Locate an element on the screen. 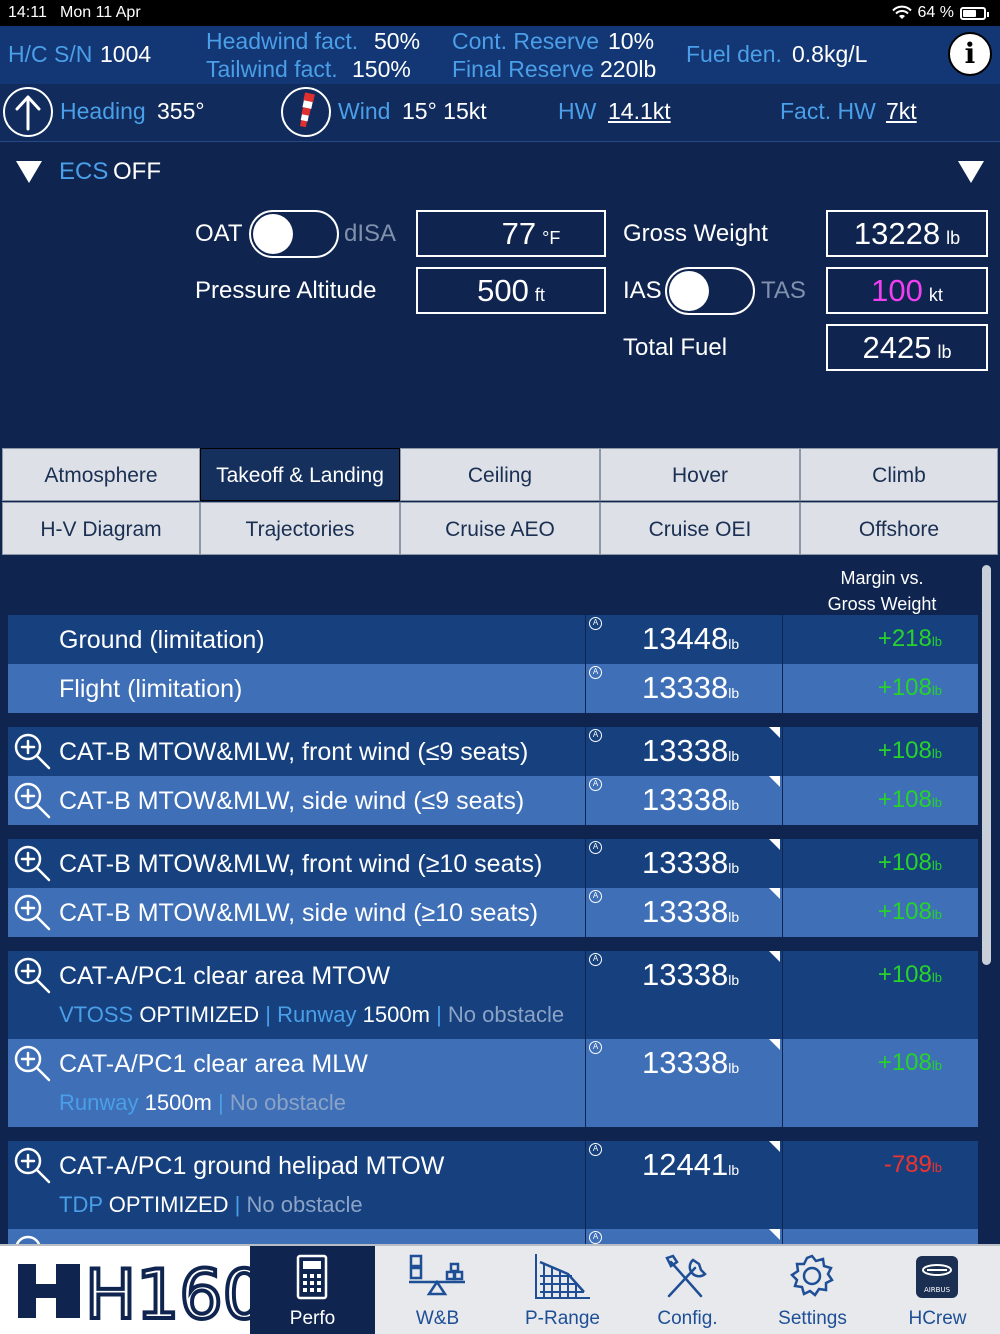 The width and height of the screenshot is (1000, 1334). ecs-value: OFF is located at coordinates (137, 172).